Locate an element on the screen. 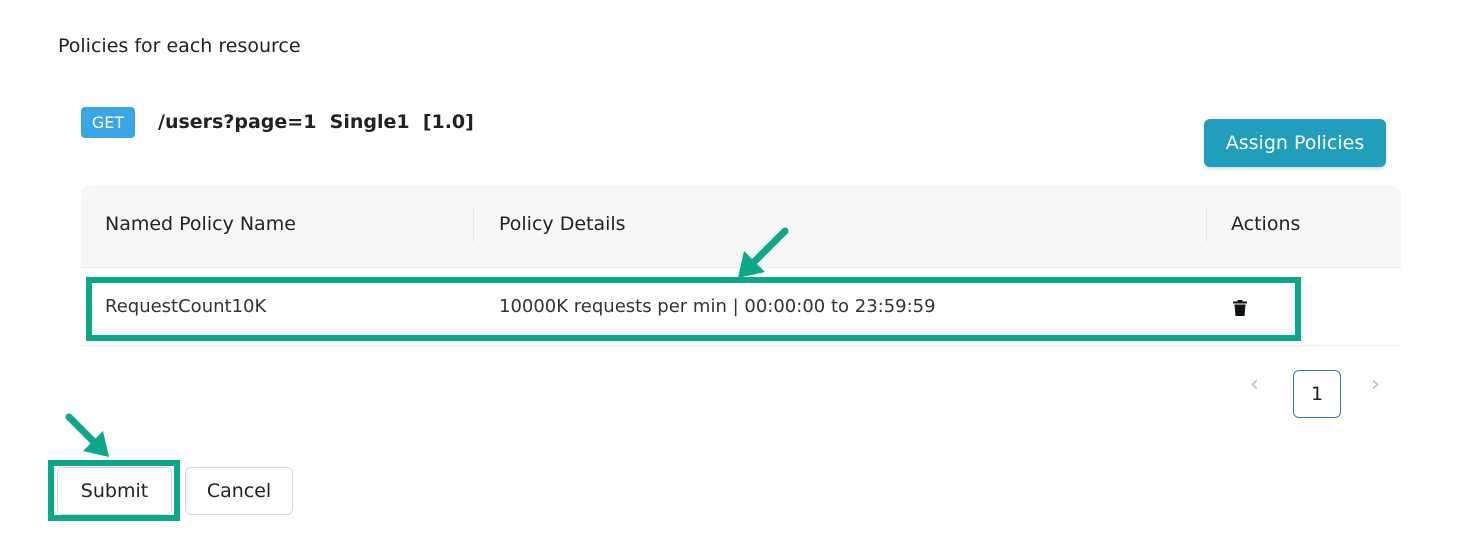 Image resolution: width=1476 pixels, height=549 pixels. chevron-right-icon: › is located at coordinates (1375, 384).